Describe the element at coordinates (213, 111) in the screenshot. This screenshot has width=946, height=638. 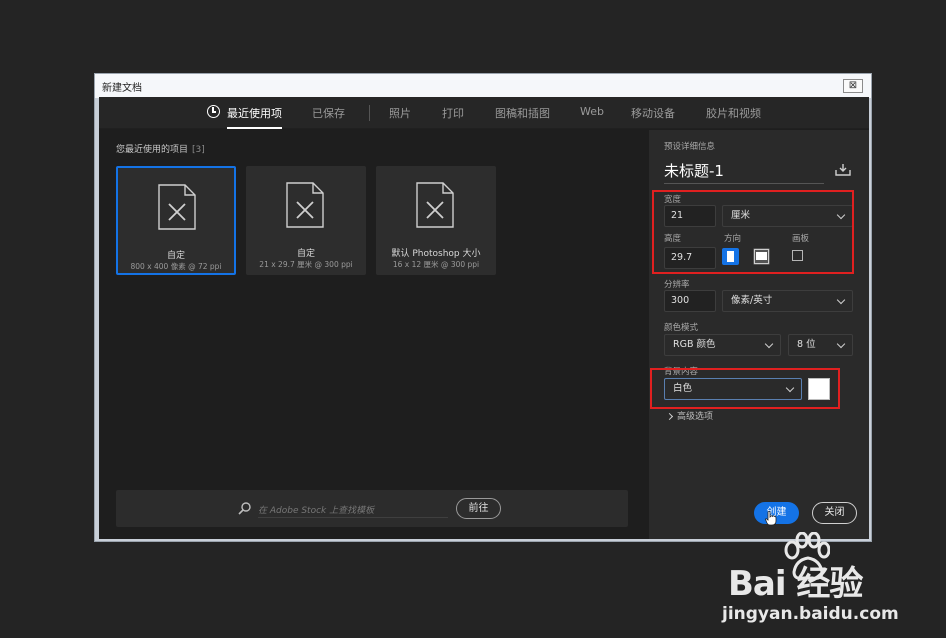
I see `clock-icon` at that location.